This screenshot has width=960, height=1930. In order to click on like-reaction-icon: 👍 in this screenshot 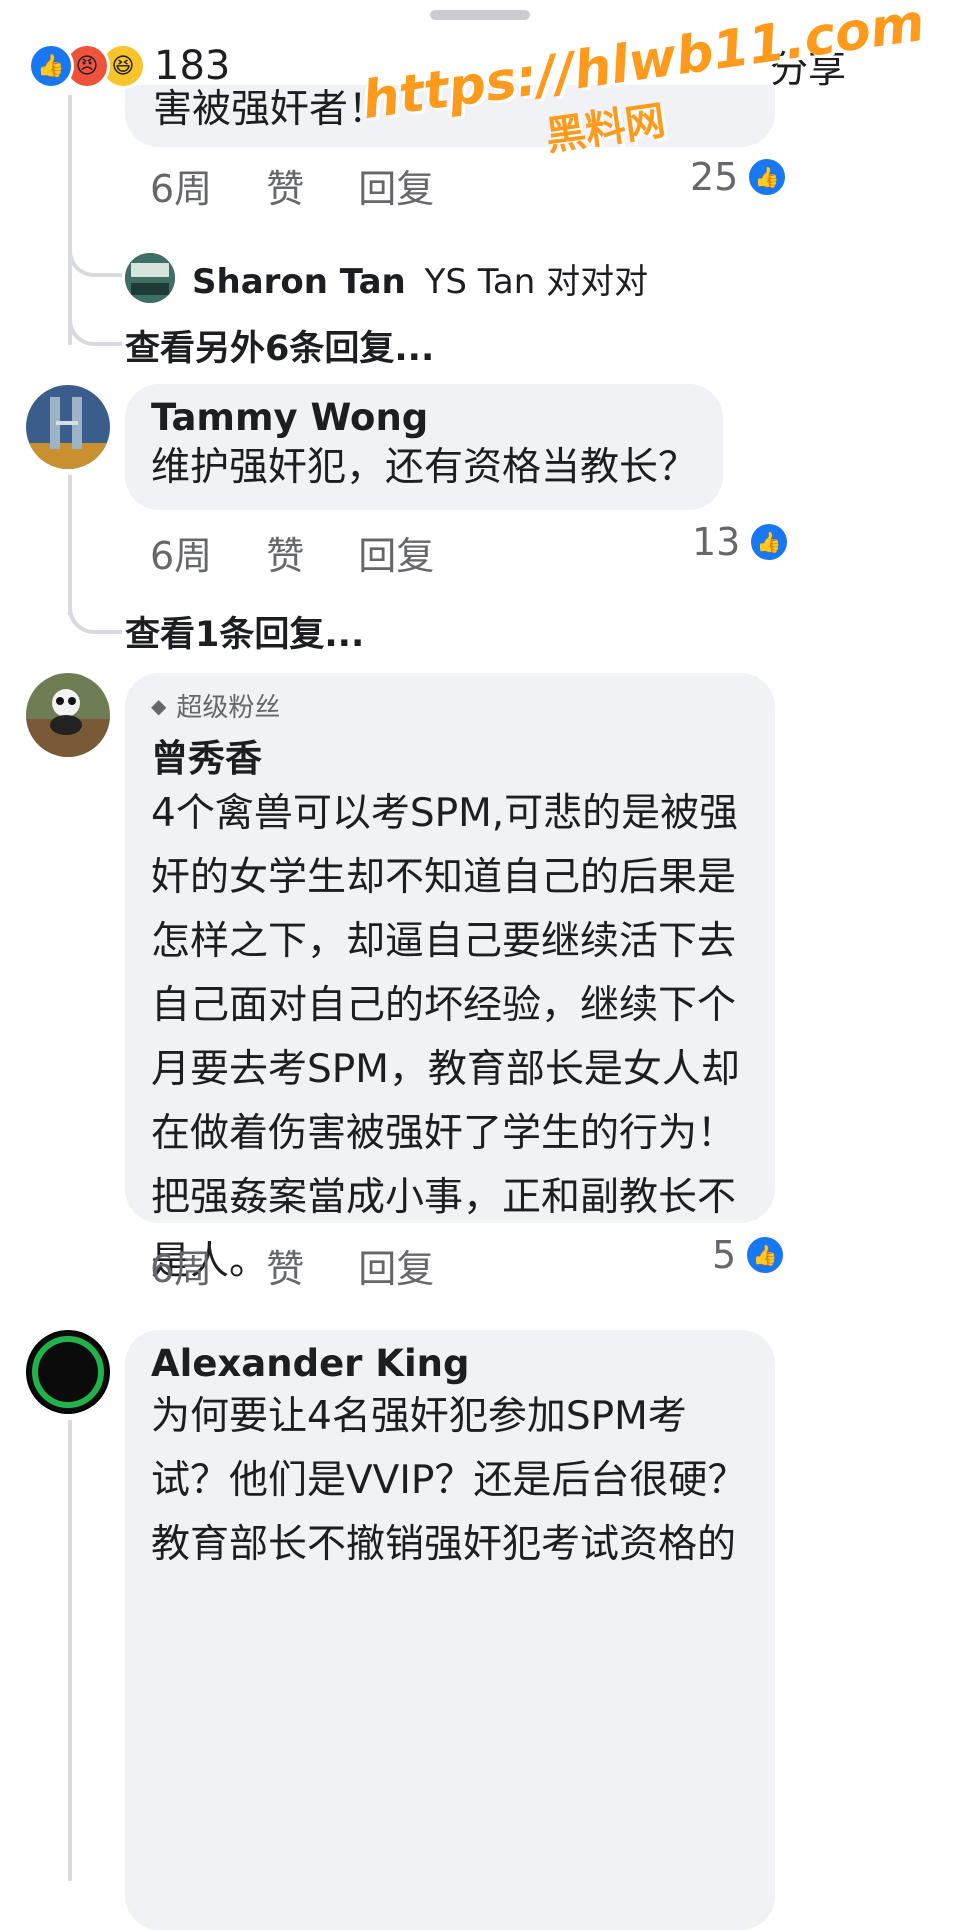, I will do `click(51, 66)`.